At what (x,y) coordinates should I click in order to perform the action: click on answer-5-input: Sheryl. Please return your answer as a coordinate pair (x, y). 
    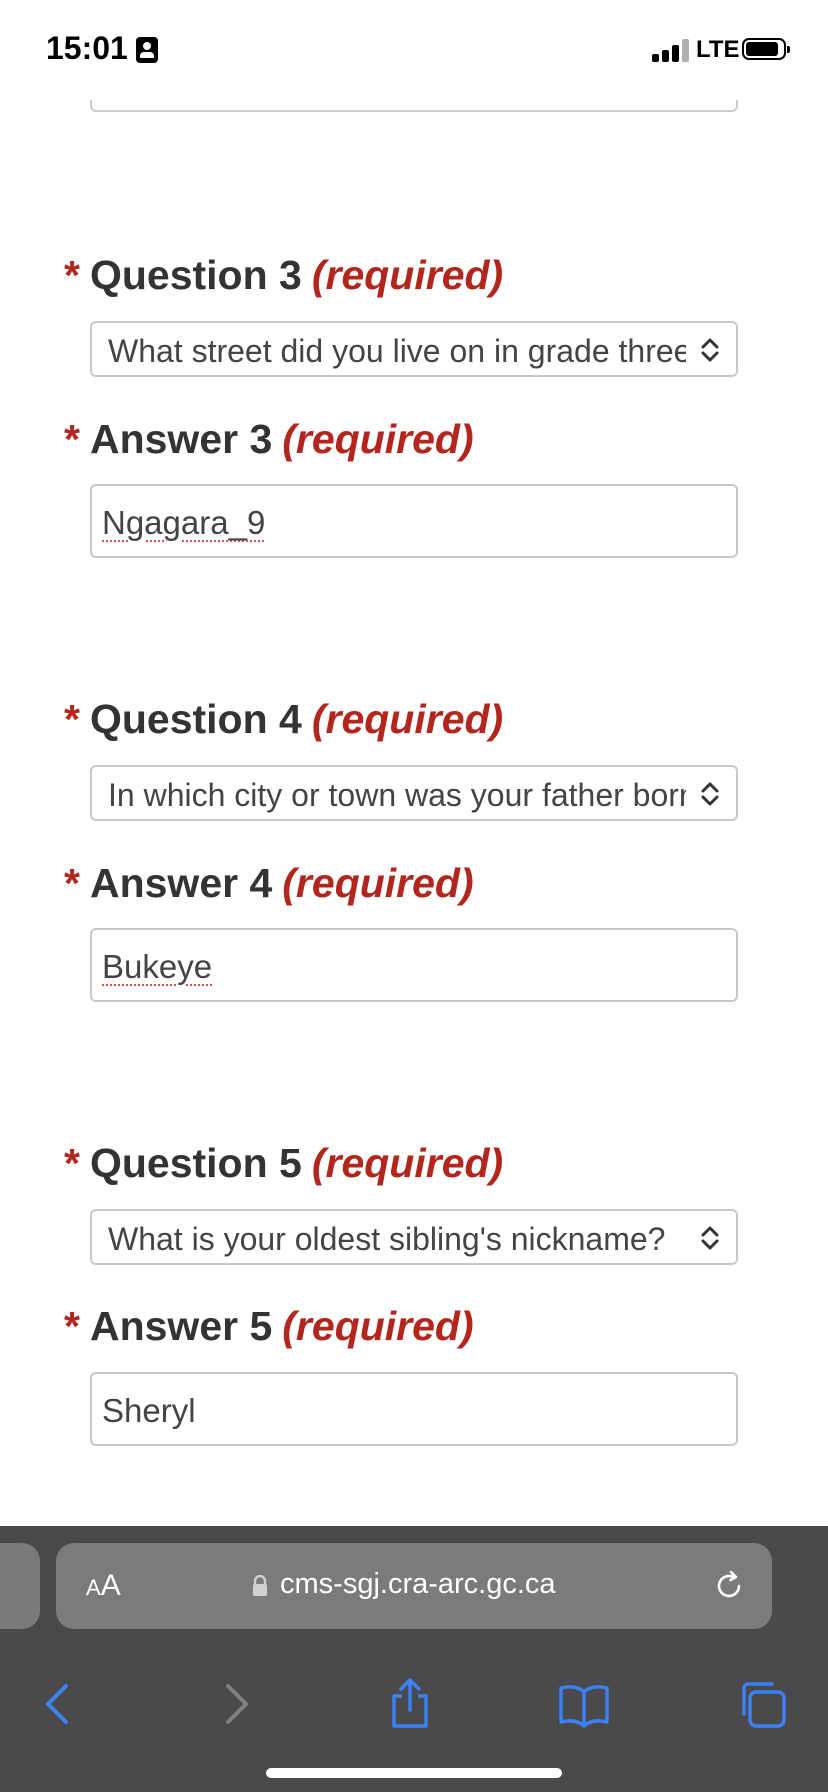
    Looking at the image, I should click on (414, 1409).